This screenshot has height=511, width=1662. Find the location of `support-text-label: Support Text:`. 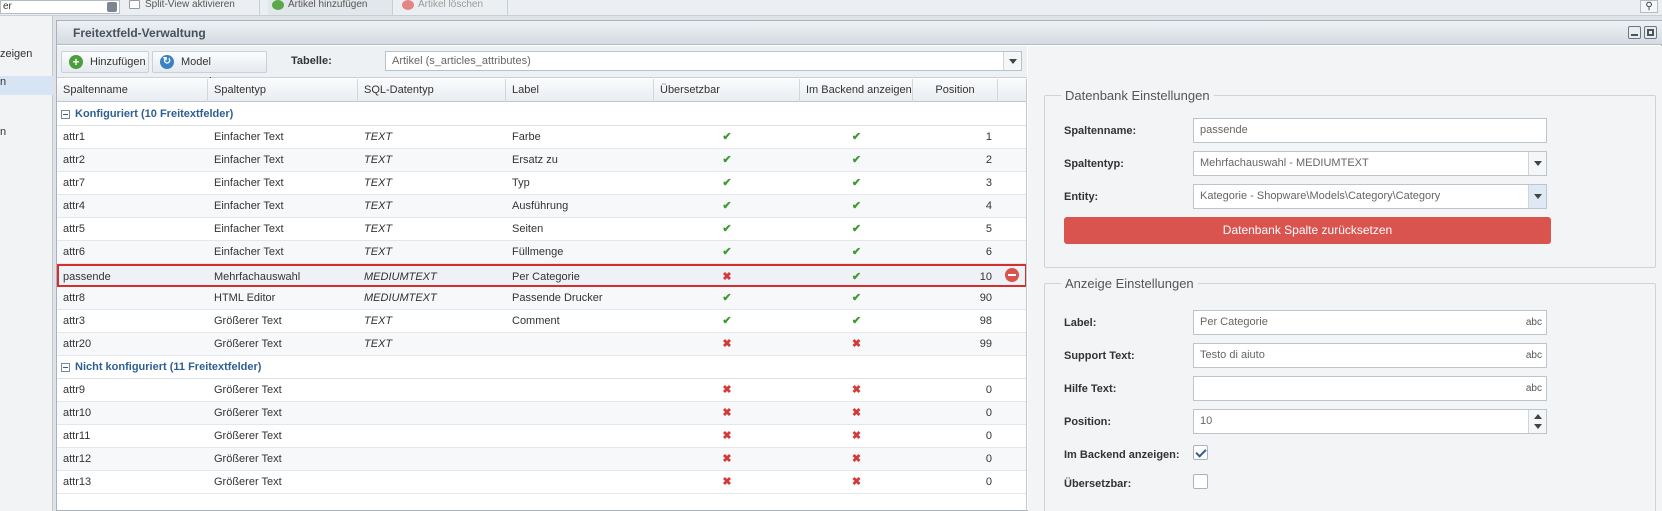

support-text-label: Support Text: is located at coordinates (1099, 356).